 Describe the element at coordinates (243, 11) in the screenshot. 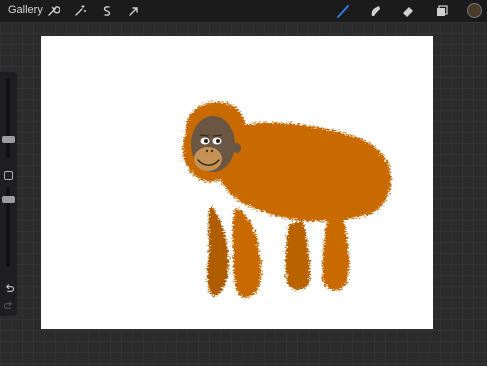

I see `top-toolbar: Gallery` at that location.